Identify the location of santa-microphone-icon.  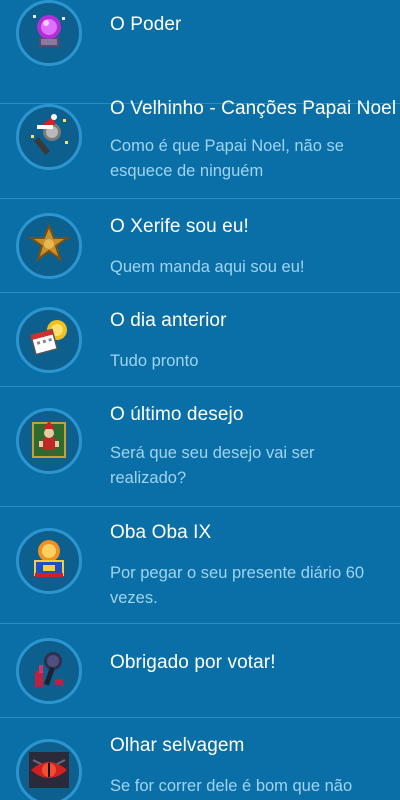
(49, 137).